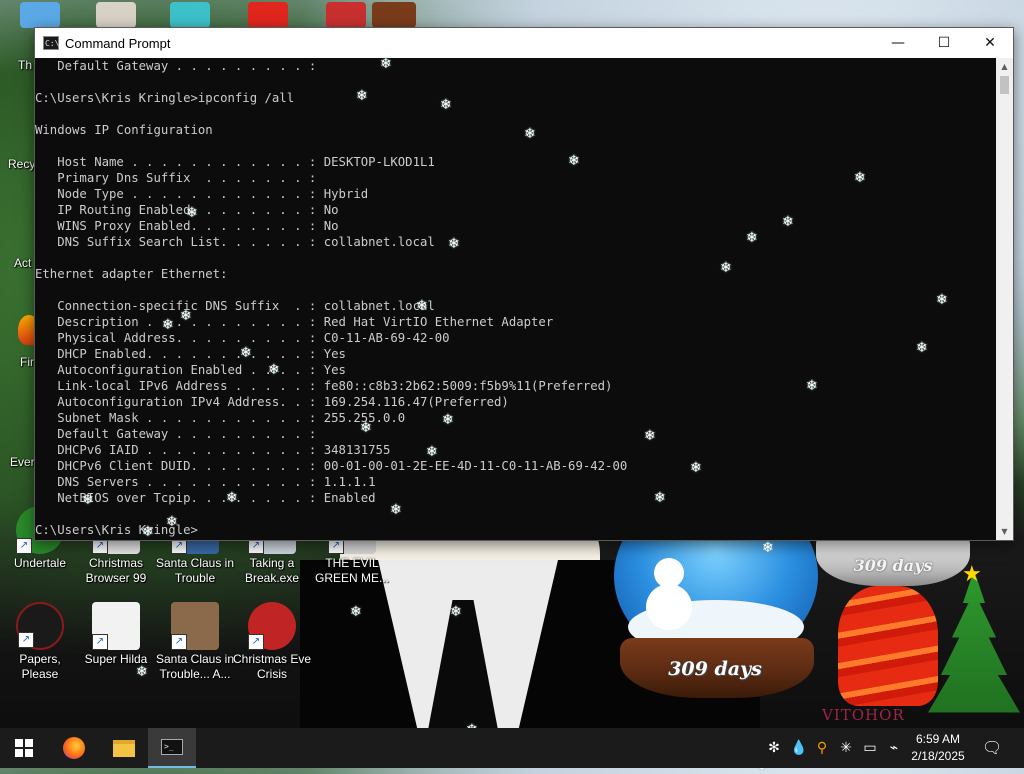  I want to click on scroll-thumb, so click(1004, 85).